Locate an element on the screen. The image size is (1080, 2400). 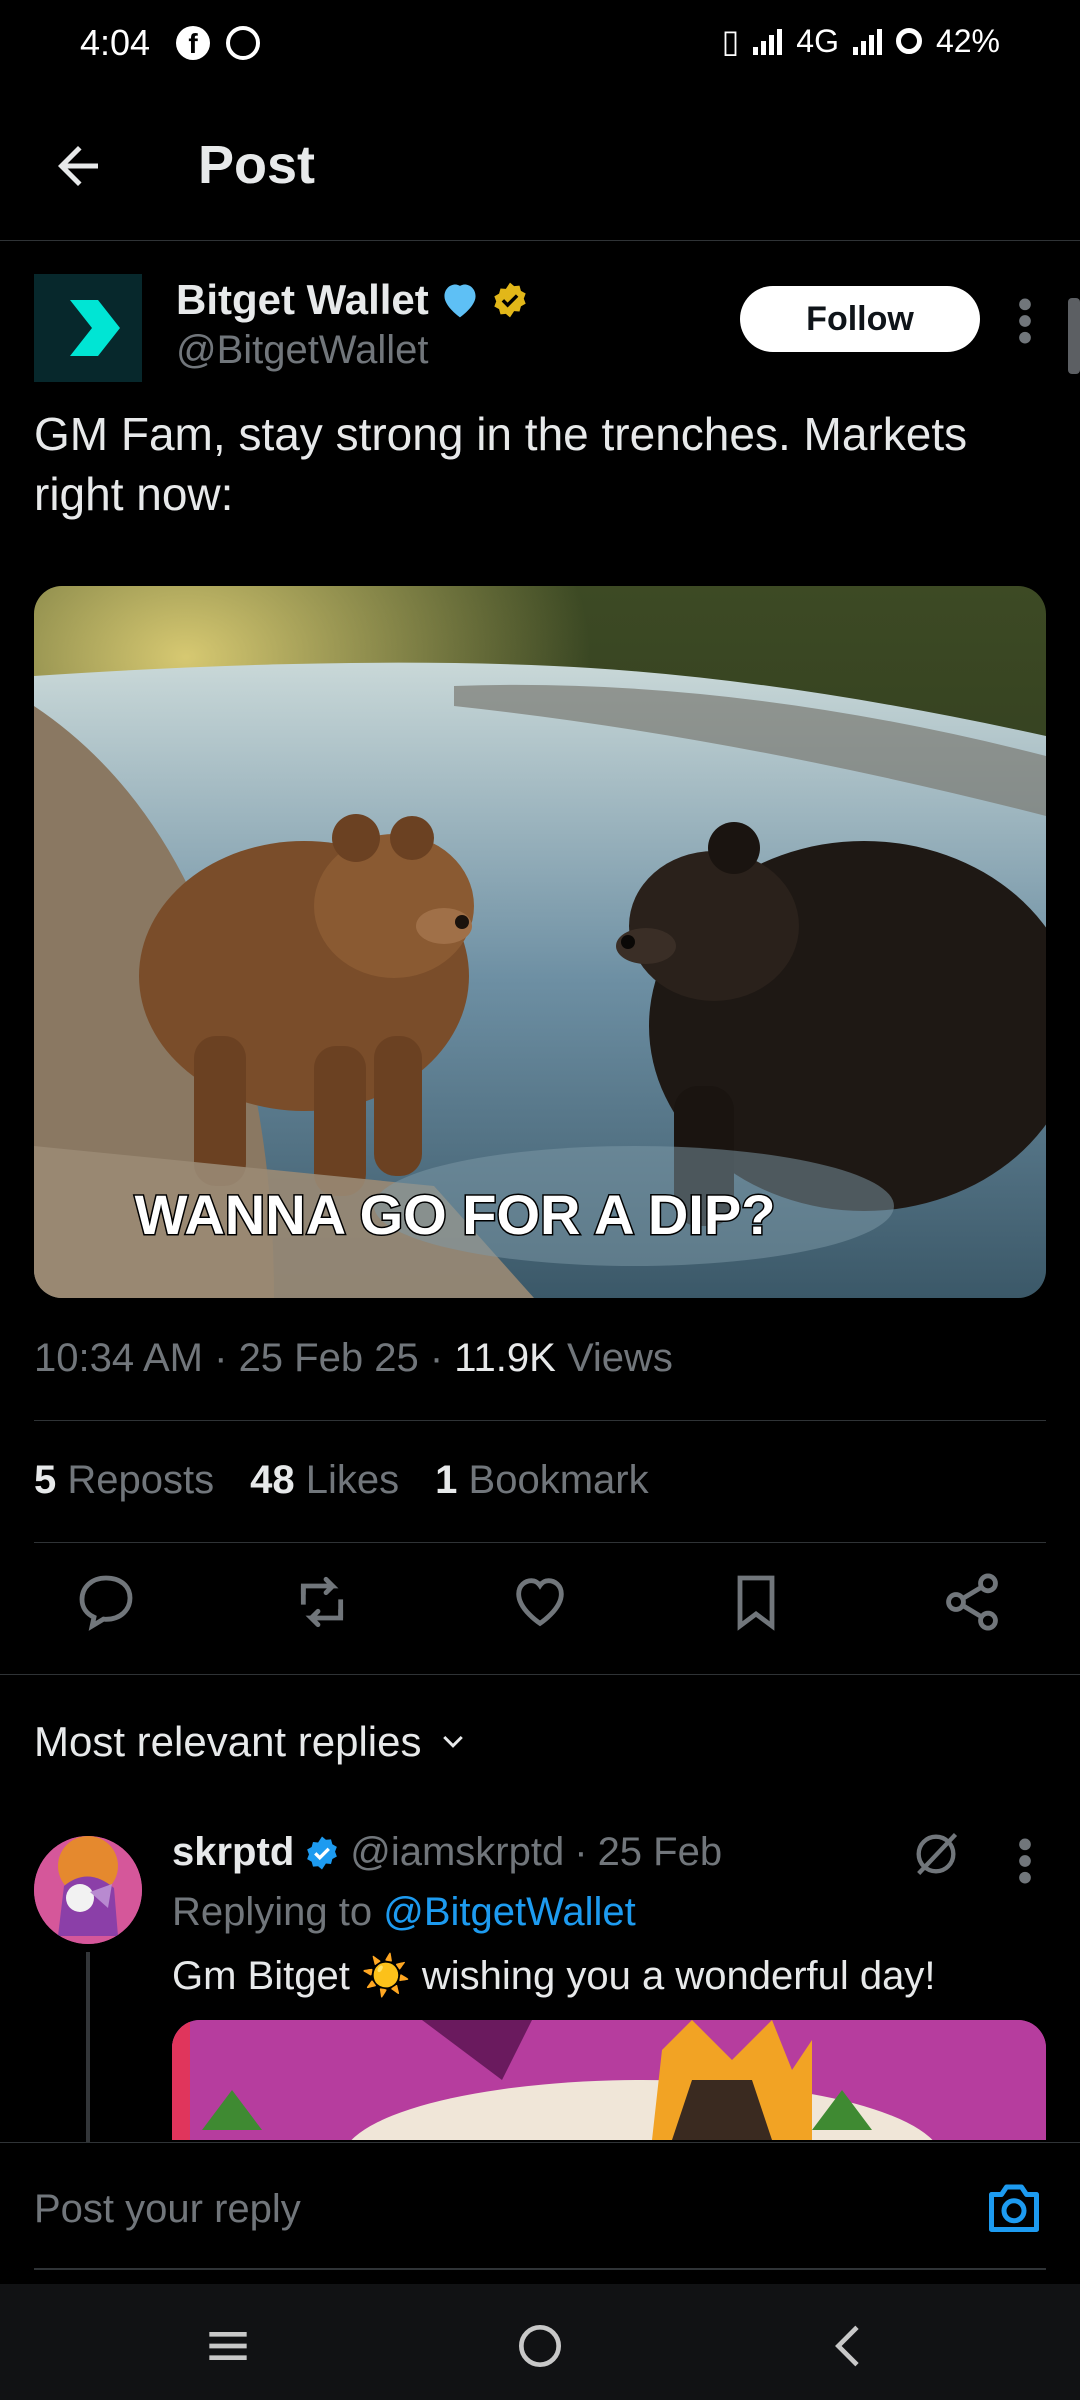
post-time: 10:34 AM is located at coordinates (119, 1358).